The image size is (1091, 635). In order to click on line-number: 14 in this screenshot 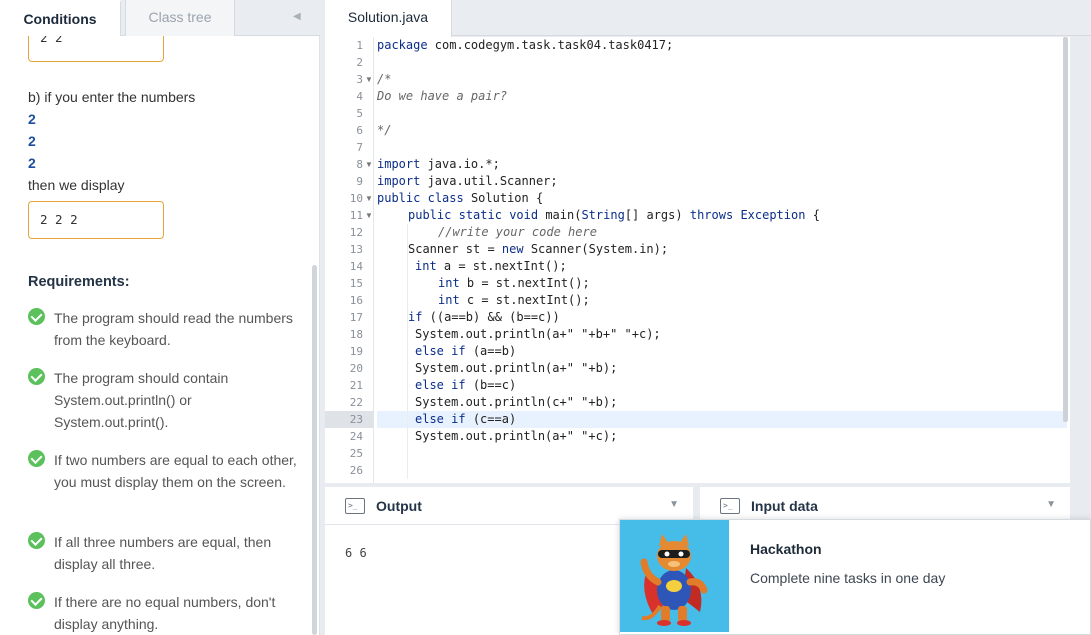, I will do `click(356, 266)`.